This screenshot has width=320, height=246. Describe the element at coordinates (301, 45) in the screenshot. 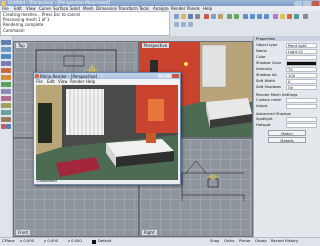

I see `prop-value: Point light` at that location.